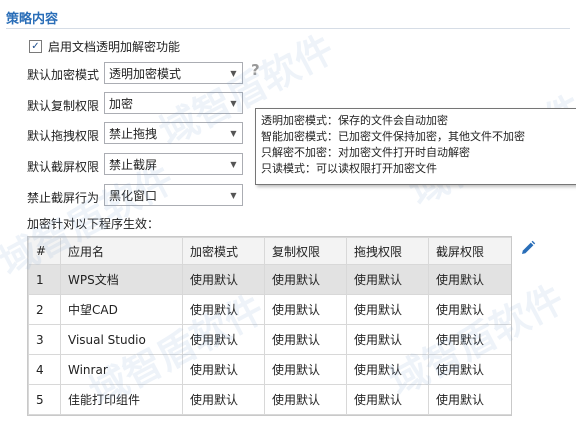  Describe the element at coordinates (145, 73) in the screenshot. I see `encrypt-mode-value: 透明加密模式` at that location.